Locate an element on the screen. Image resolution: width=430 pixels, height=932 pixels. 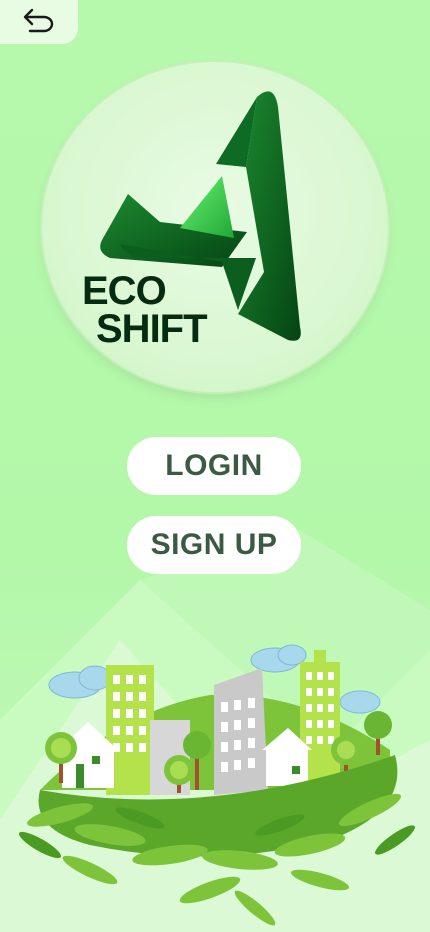
back-button is located at coordinates (39, 22).